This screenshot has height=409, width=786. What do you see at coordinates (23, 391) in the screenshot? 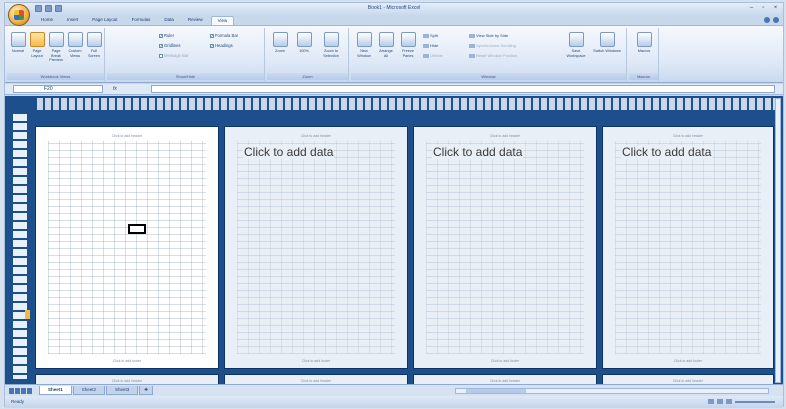
I see `next-sheet-icon` at bounding box center [23, 391].